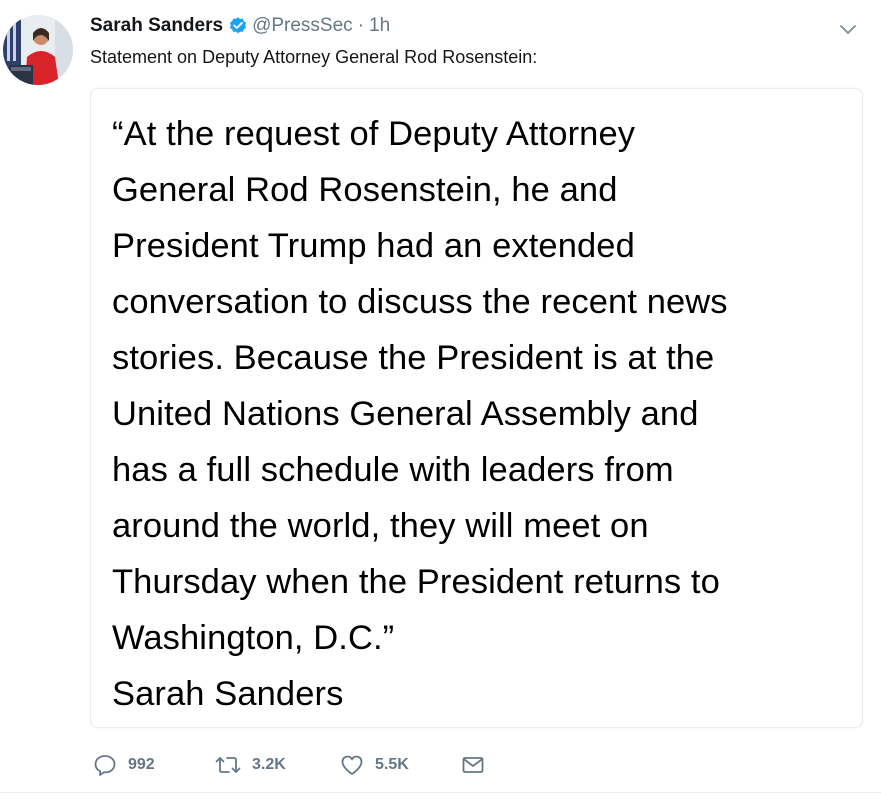  Describe the element at coordinates (302, 26) in the screenshot. I see `author-handle: @PressSec` at that location.